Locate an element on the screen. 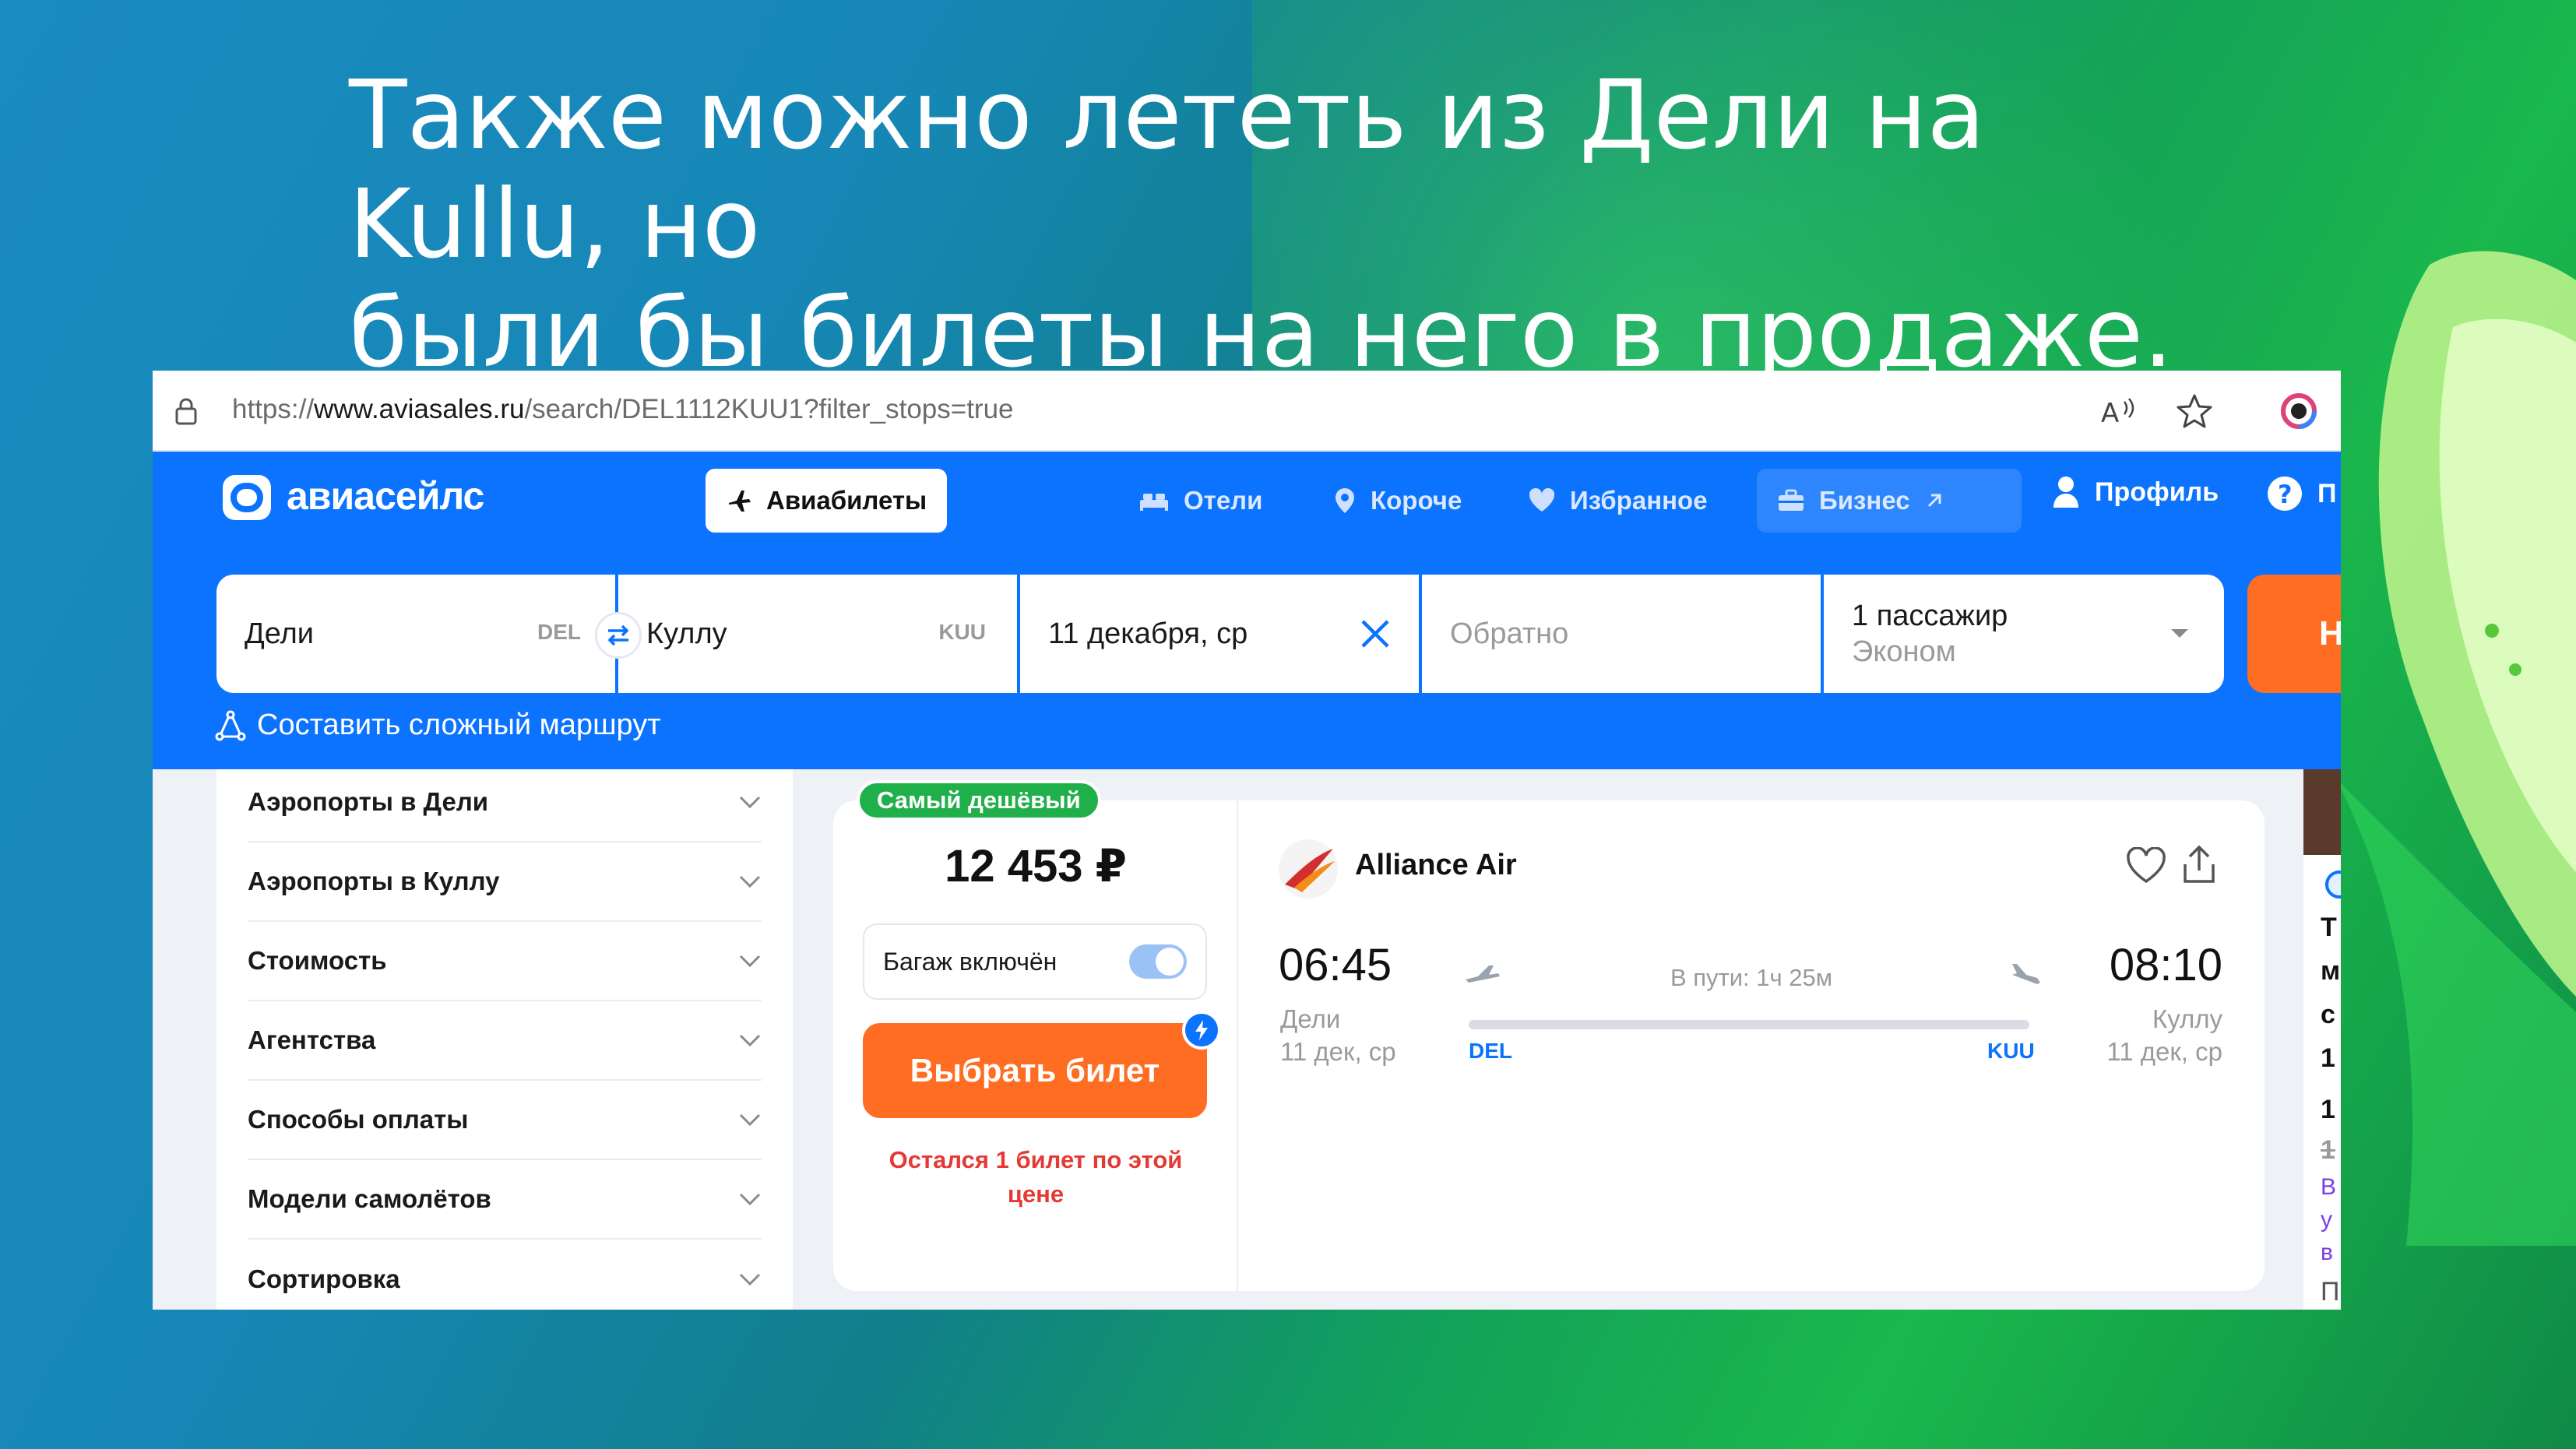 The height and width of the screenshot is (1449, 2576). clear-date-icon is located at coordinates (1375, 634).